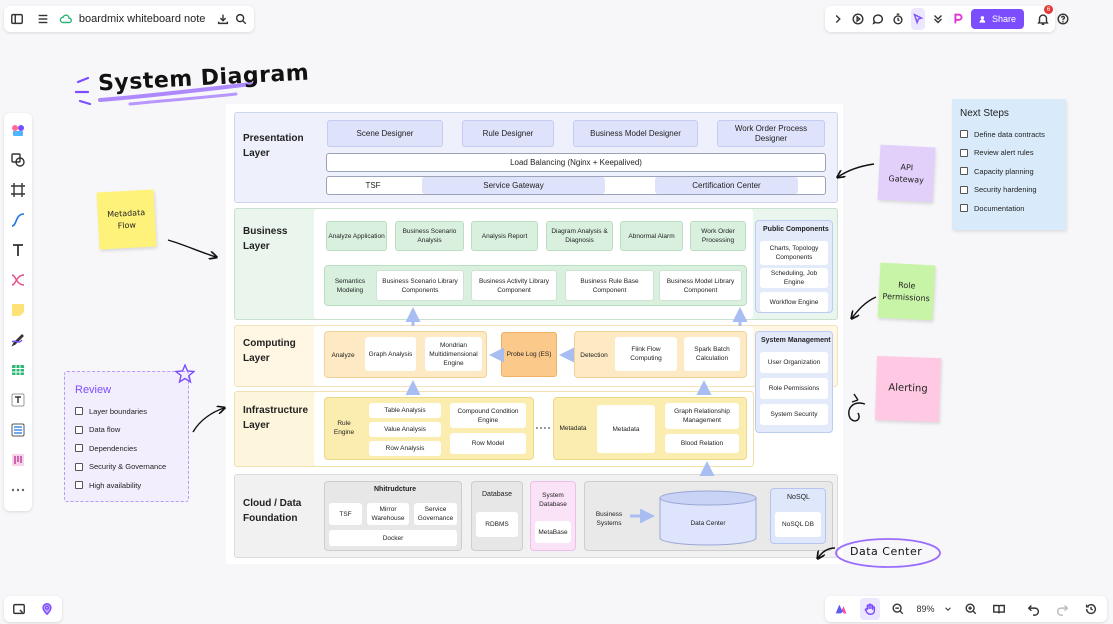  What do you see at coordinates (700, 285) in the screenshot?
I see `business-model-library-box: Business Model Library Component` at bounding box center [700, 285].